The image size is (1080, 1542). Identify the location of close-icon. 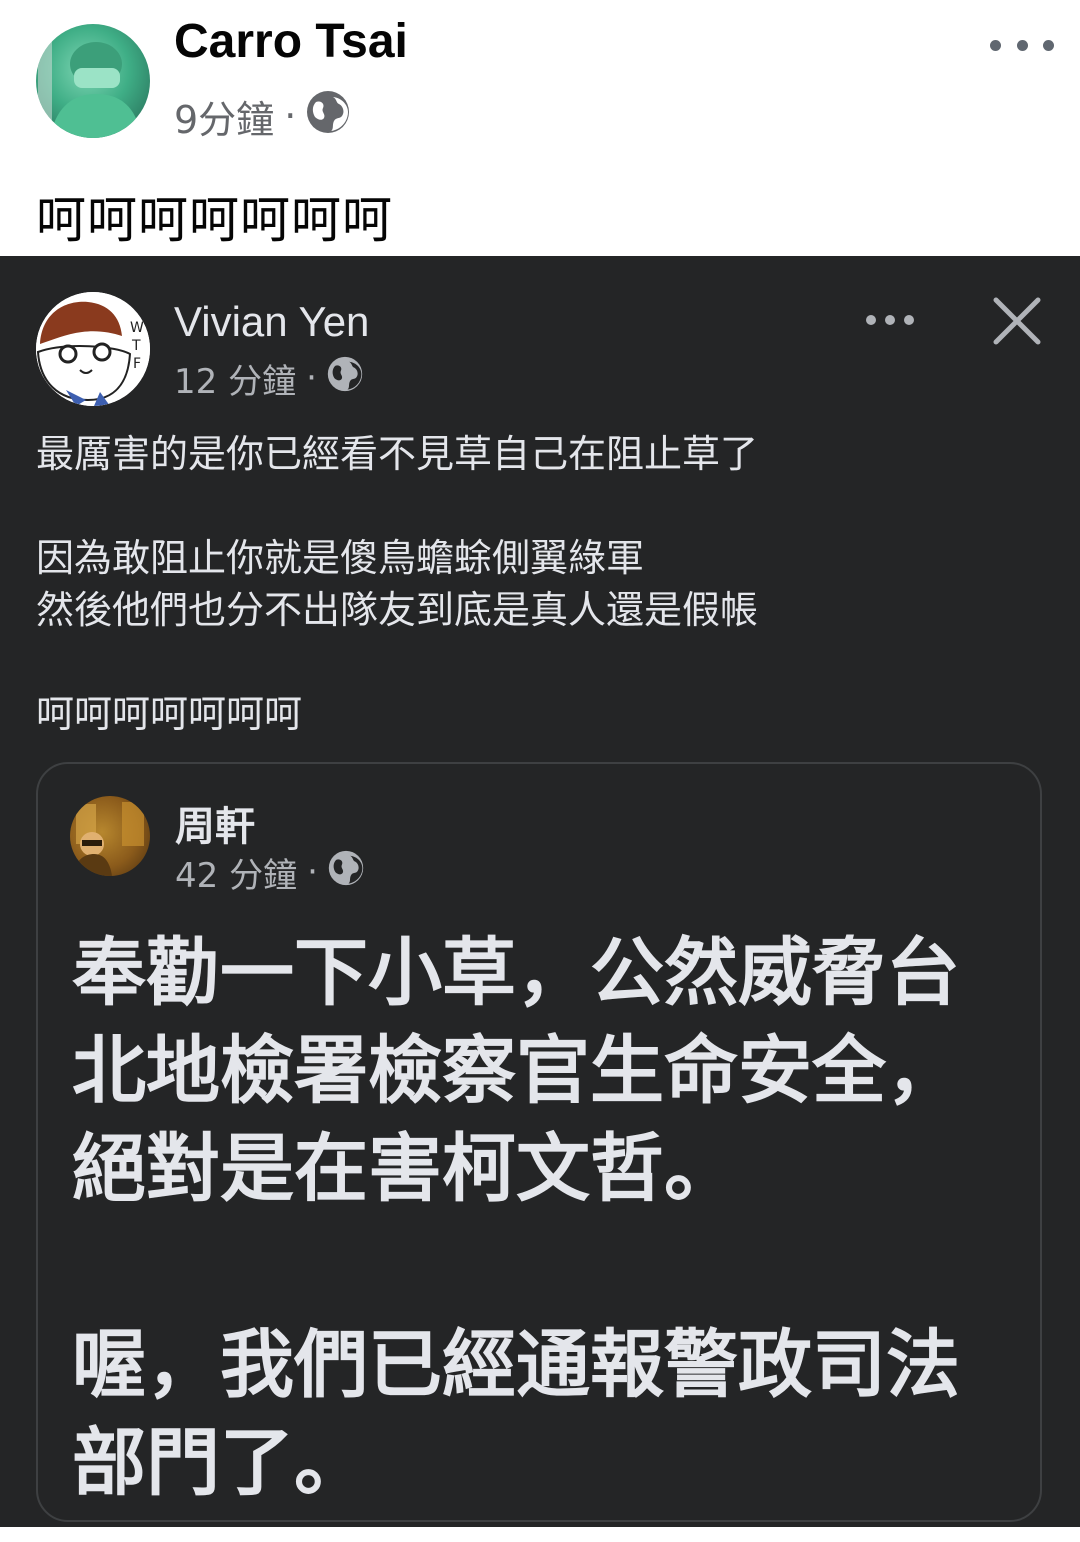
(1017, 321).